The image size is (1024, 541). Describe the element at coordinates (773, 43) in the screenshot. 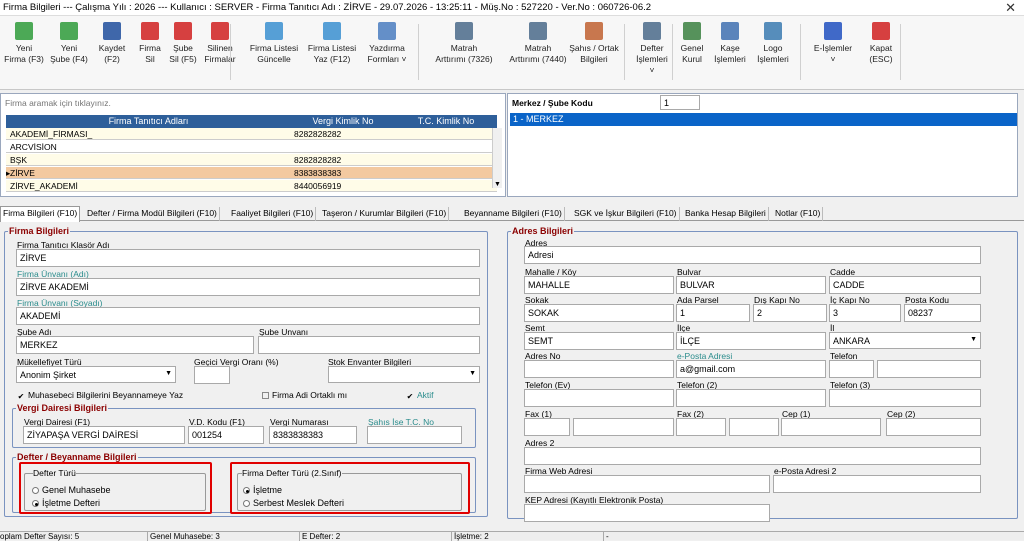

I see `logo-button: Logo İşlemleri` at that location.